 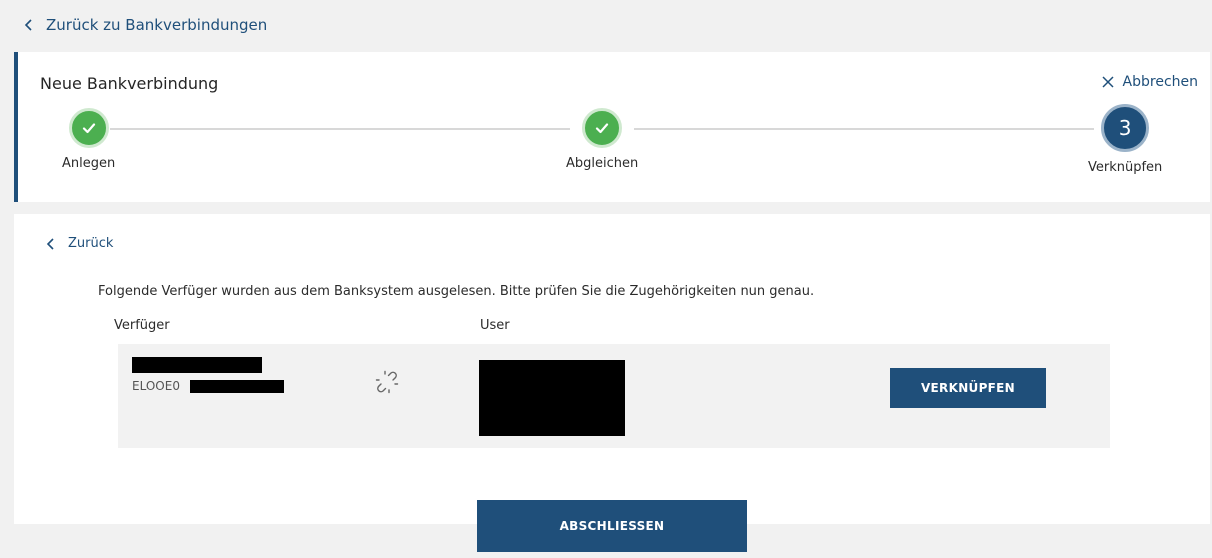 What do you see at coordinates (968, 388) in the screenshot?
I see `link-button: VERKNÜPFEN` at bounding box center [968, 388].